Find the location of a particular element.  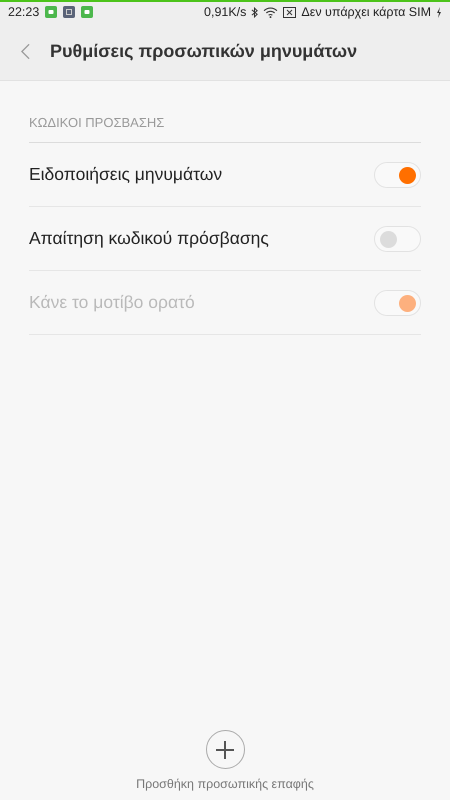

setting-label: Ειδοποιήσεις μηνυμάτων is located at coordinates (125, 174).